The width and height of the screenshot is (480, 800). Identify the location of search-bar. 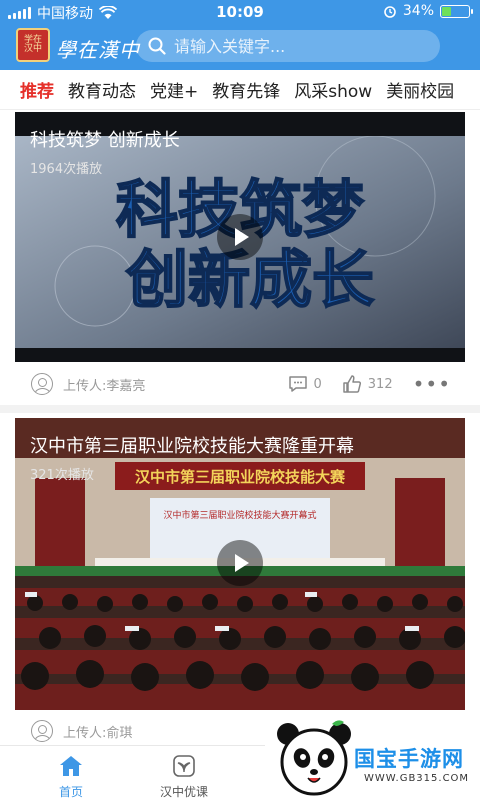
(288, 46).